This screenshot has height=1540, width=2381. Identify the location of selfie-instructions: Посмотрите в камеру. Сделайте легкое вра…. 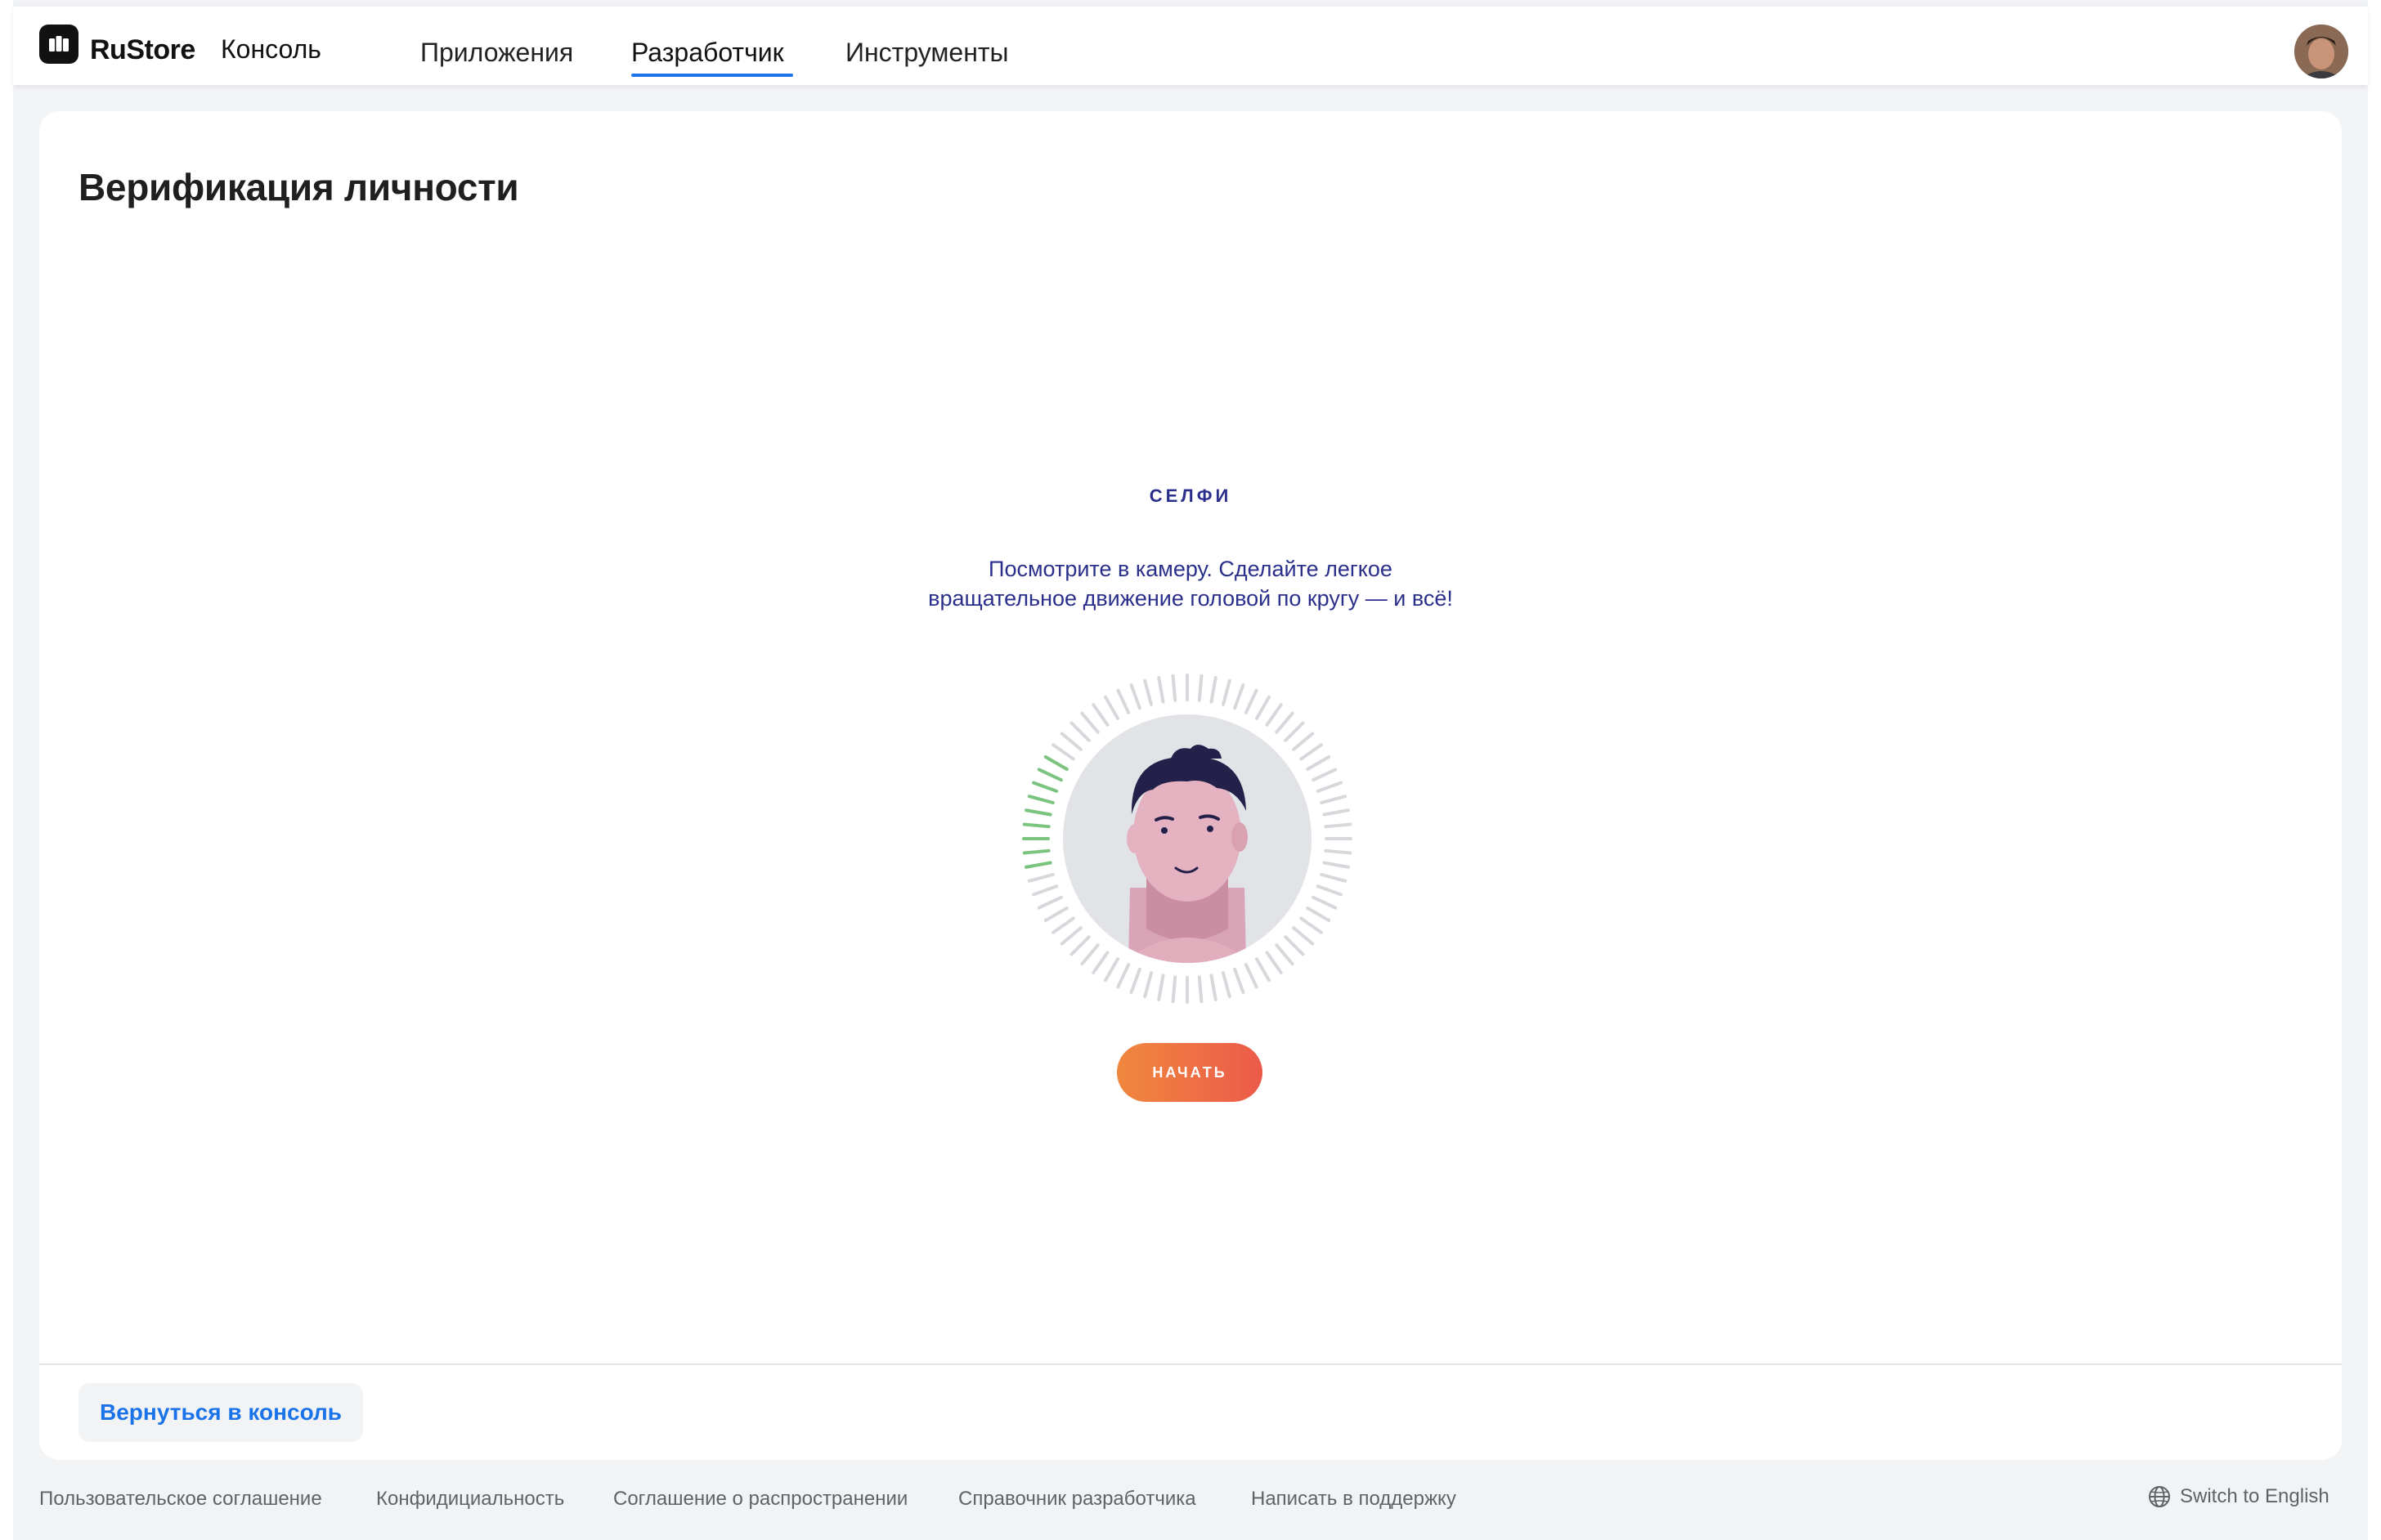
(1190, 583).